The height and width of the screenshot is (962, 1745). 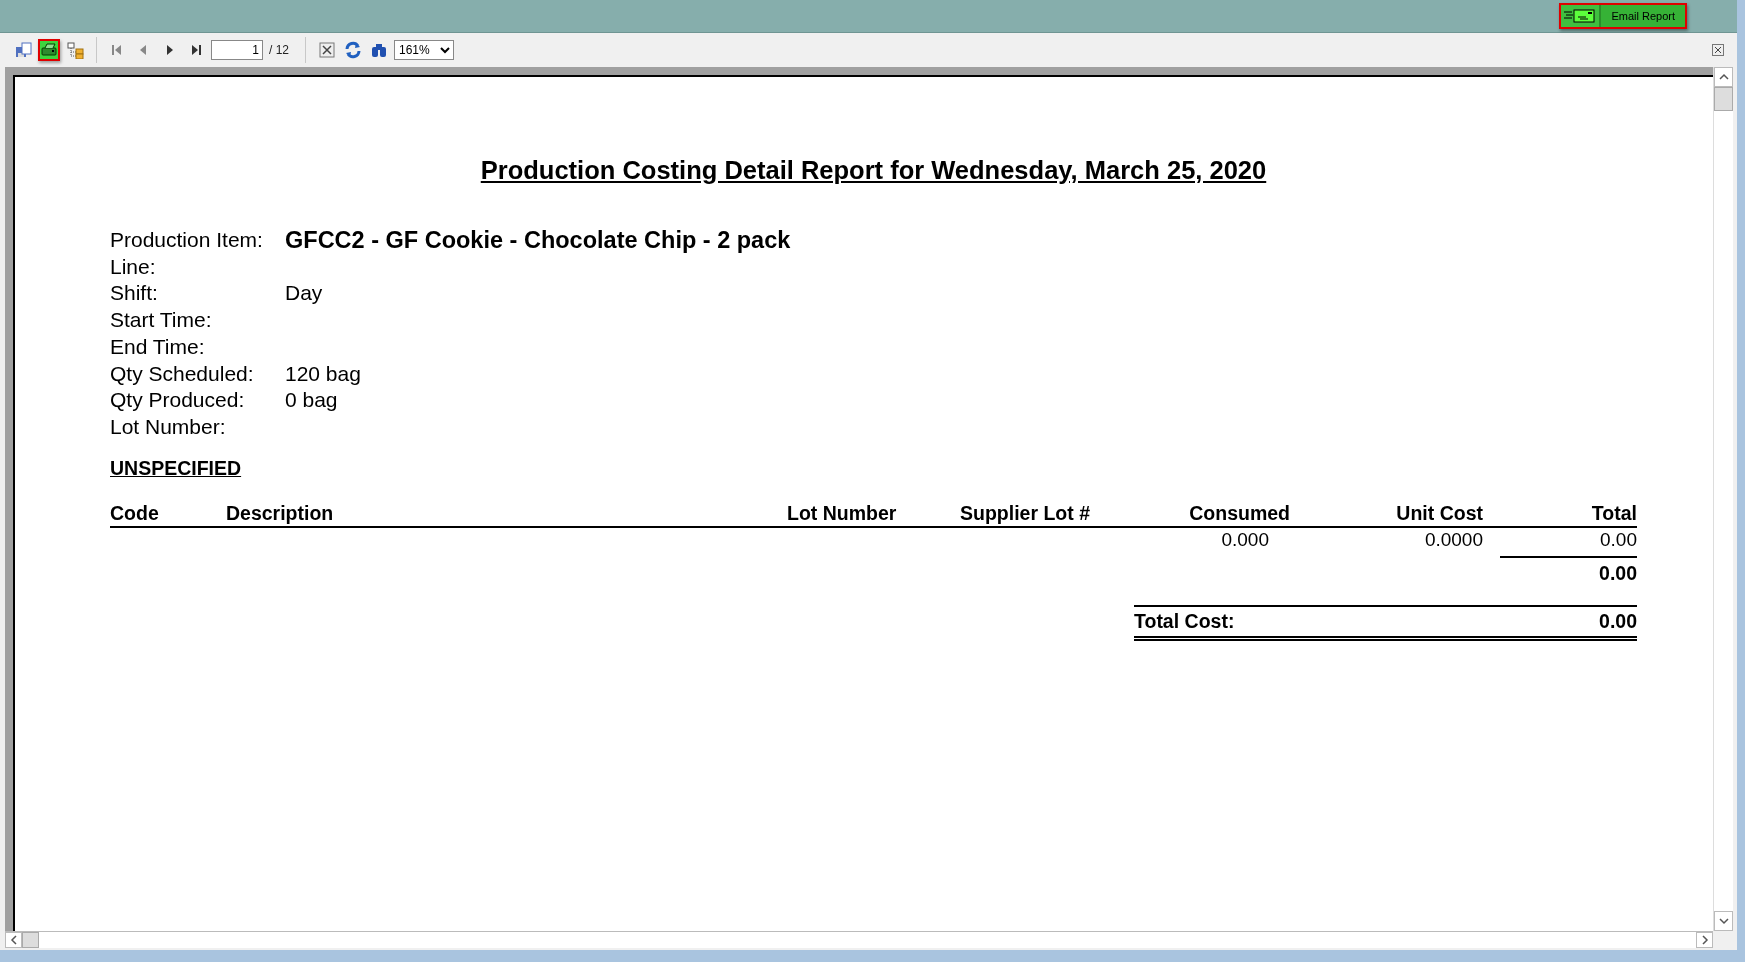 I want to click on page-count: / 12, so click(x=279, y=50).